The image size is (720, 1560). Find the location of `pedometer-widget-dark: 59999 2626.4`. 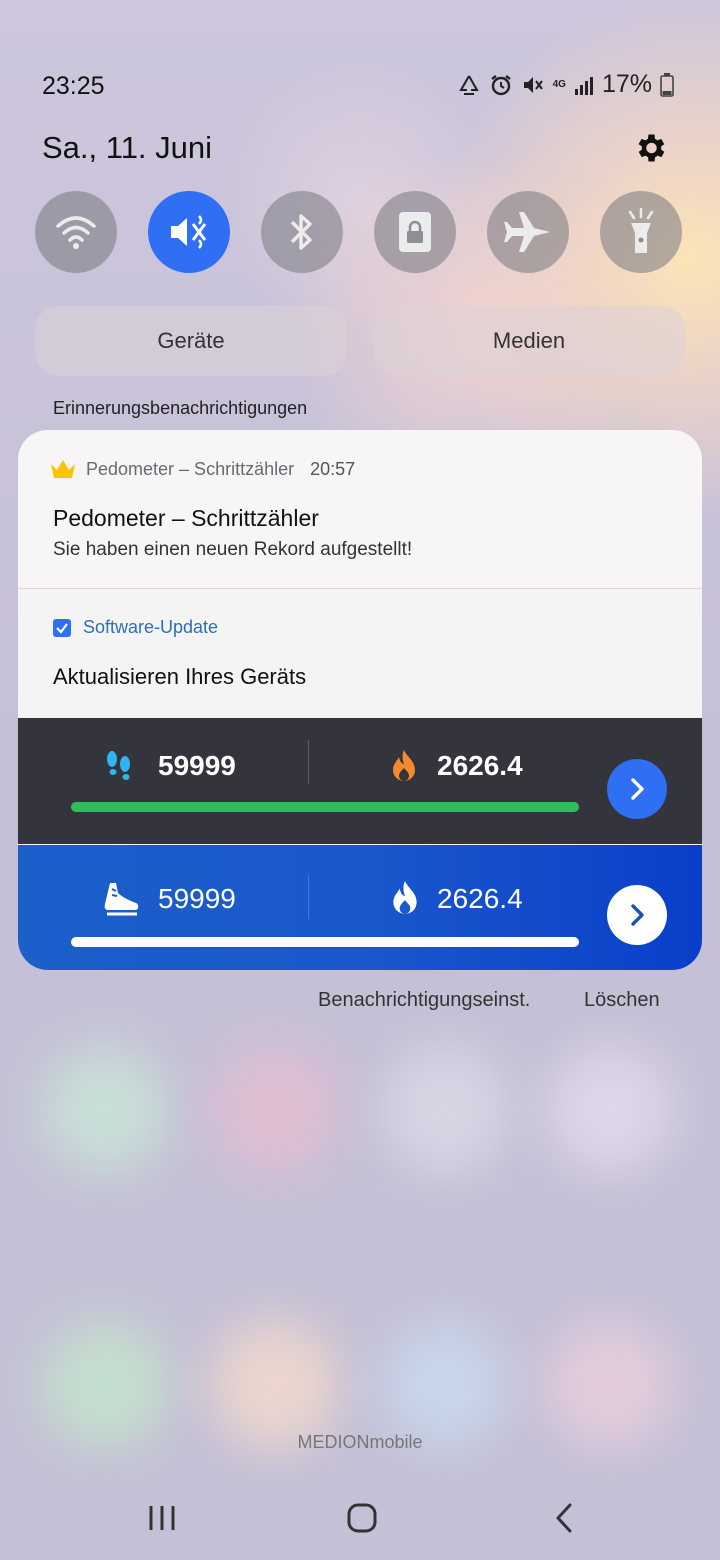

pedometer-widget-dark: 59999 2626.4 is located at coordinates (360, 781).